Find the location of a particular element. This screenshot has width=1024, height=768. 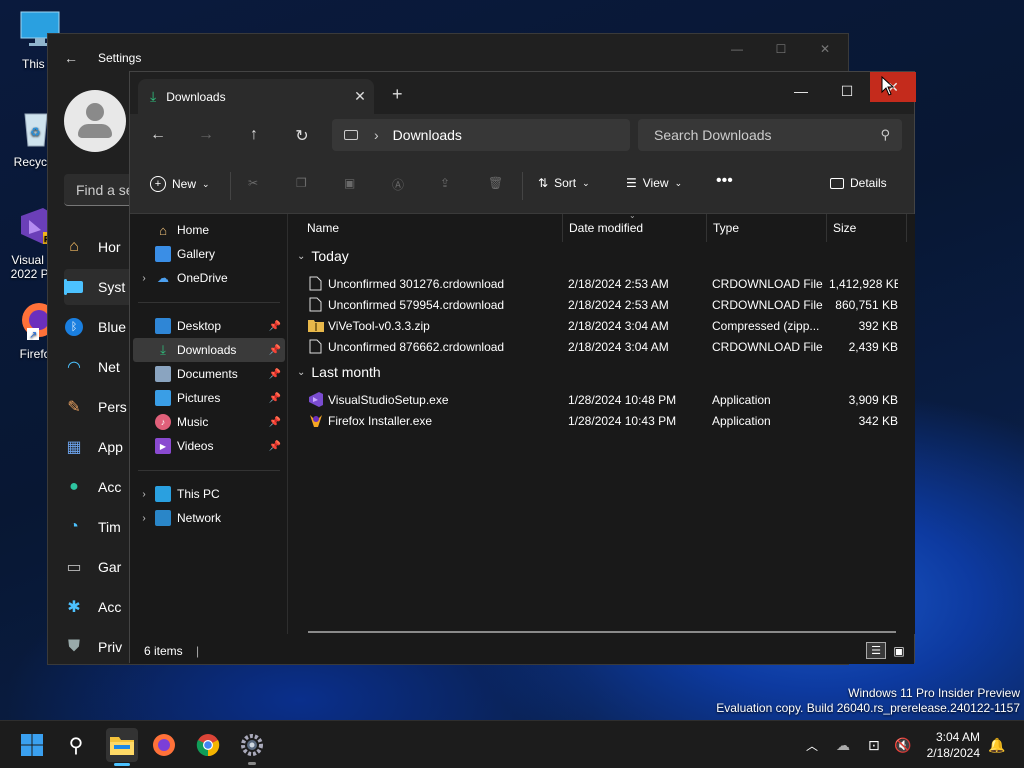

more-options-icon: ••• is located at coordinates (724, 181).